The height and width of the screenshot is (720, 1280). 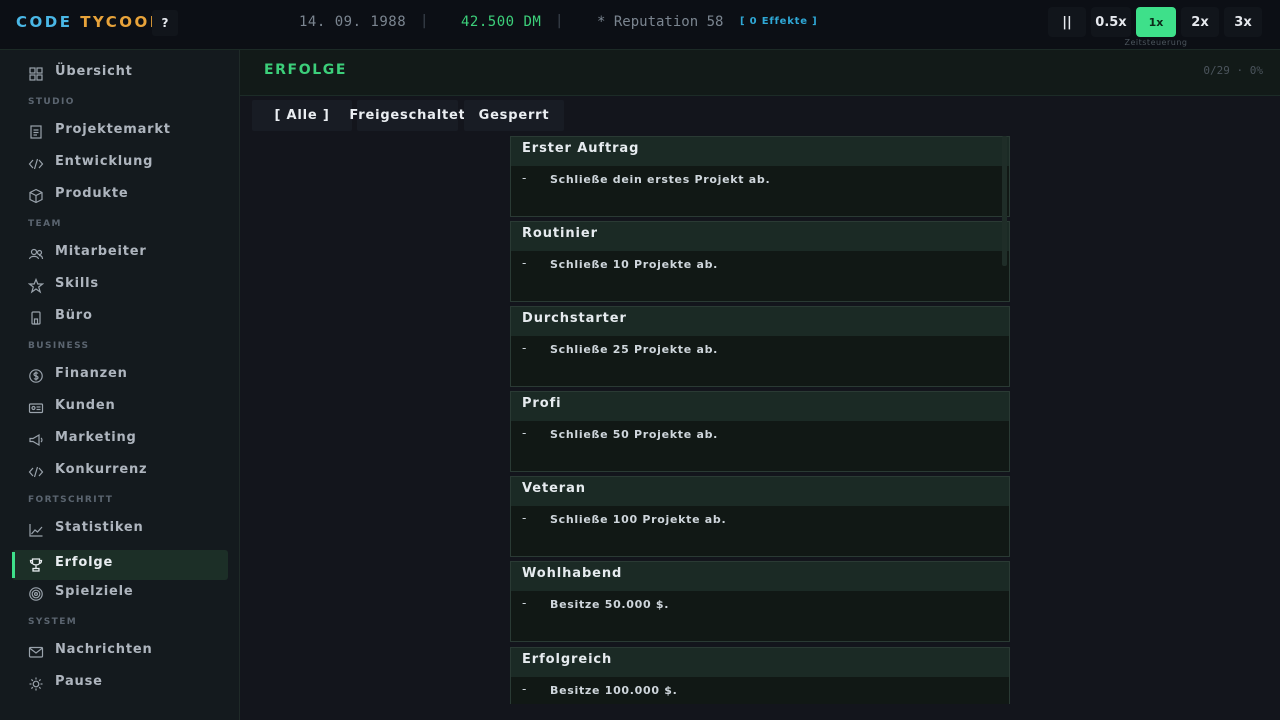 What do you see at coordinates (542, 403) in the screenshot?
I see `achievement-title: Profi` at bounding box center [542, 403].